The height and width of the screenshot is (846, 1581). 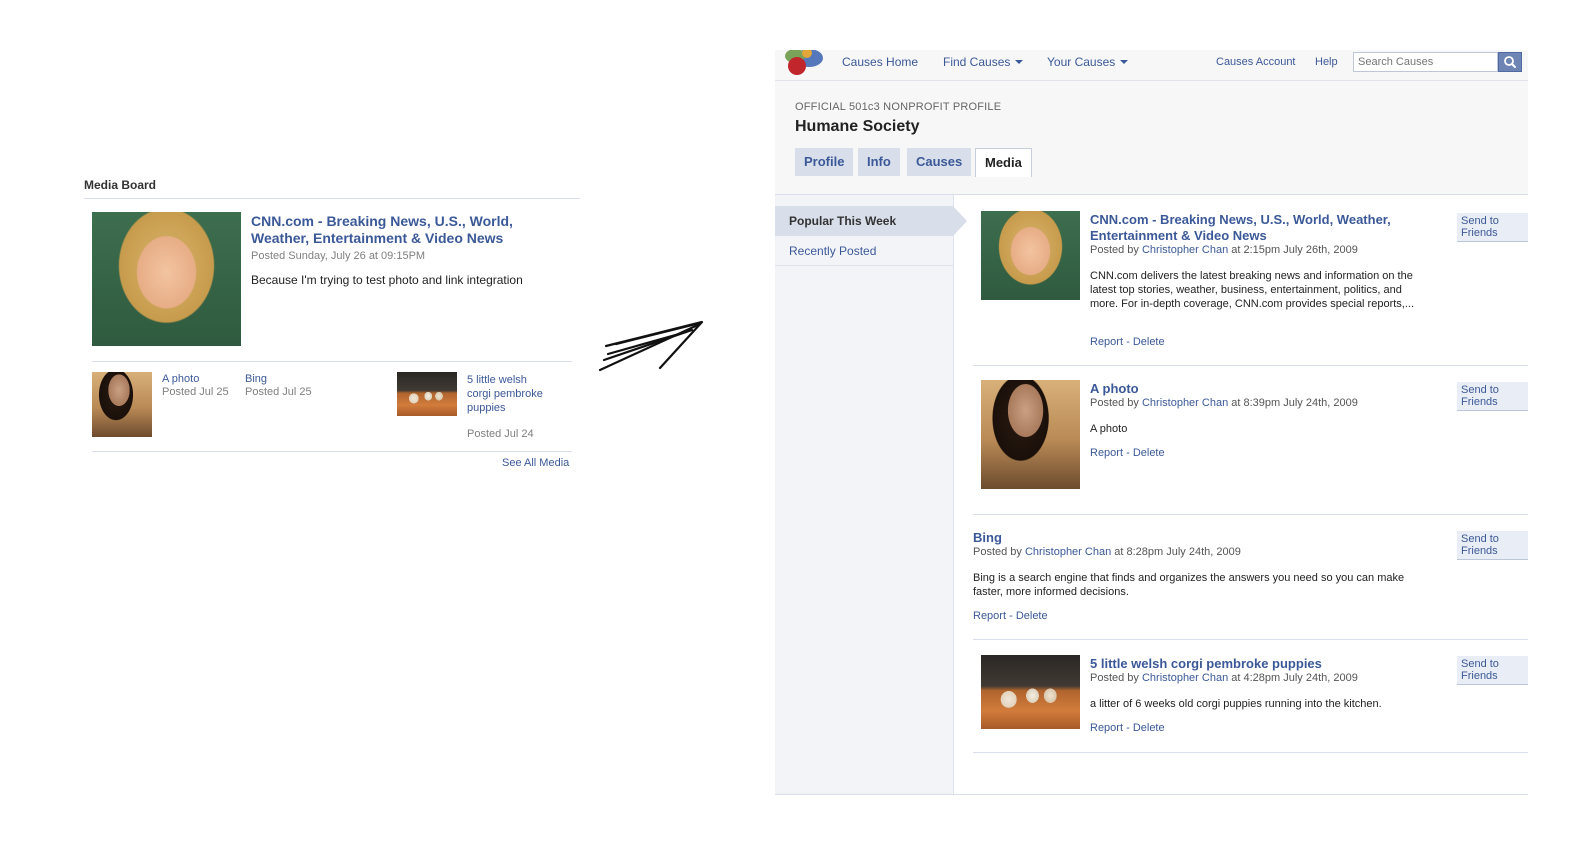 What do you see at coordinates (332, 185) in the screenshot?
I see `media-board-heading: Media Board` at bounding box center [332, 185].